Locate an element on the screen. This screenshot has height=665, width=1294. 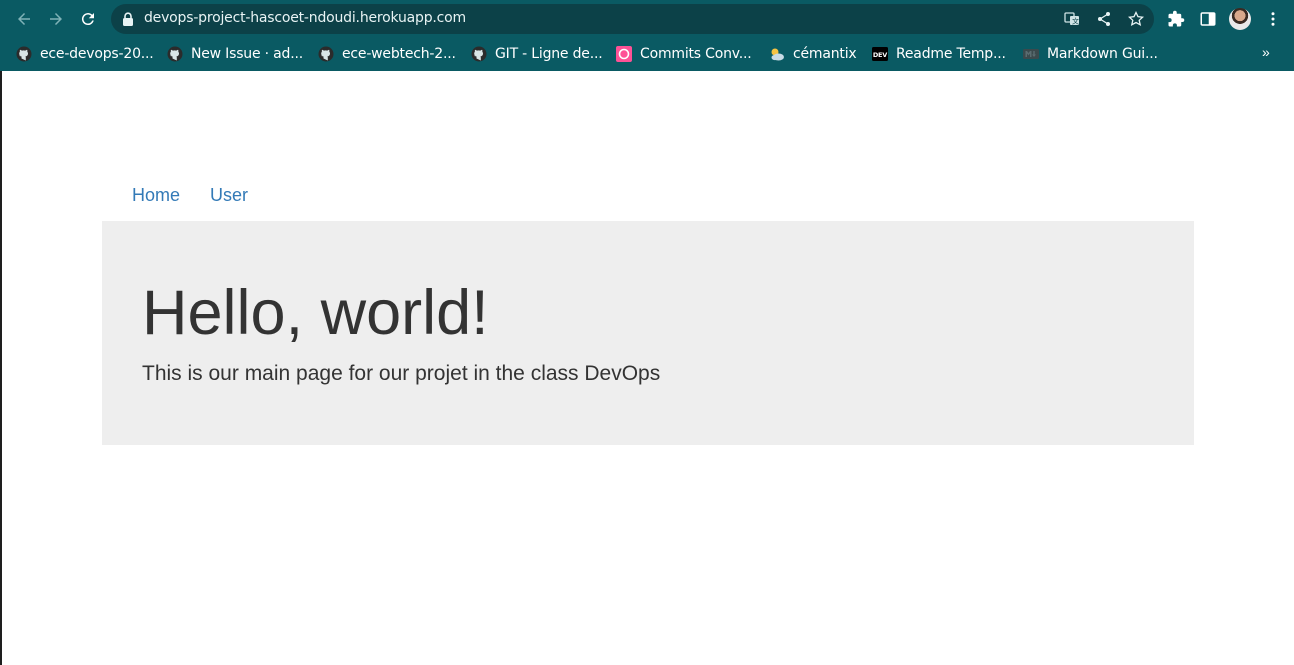
markdown-icon is located at coordinates (1031, 54).